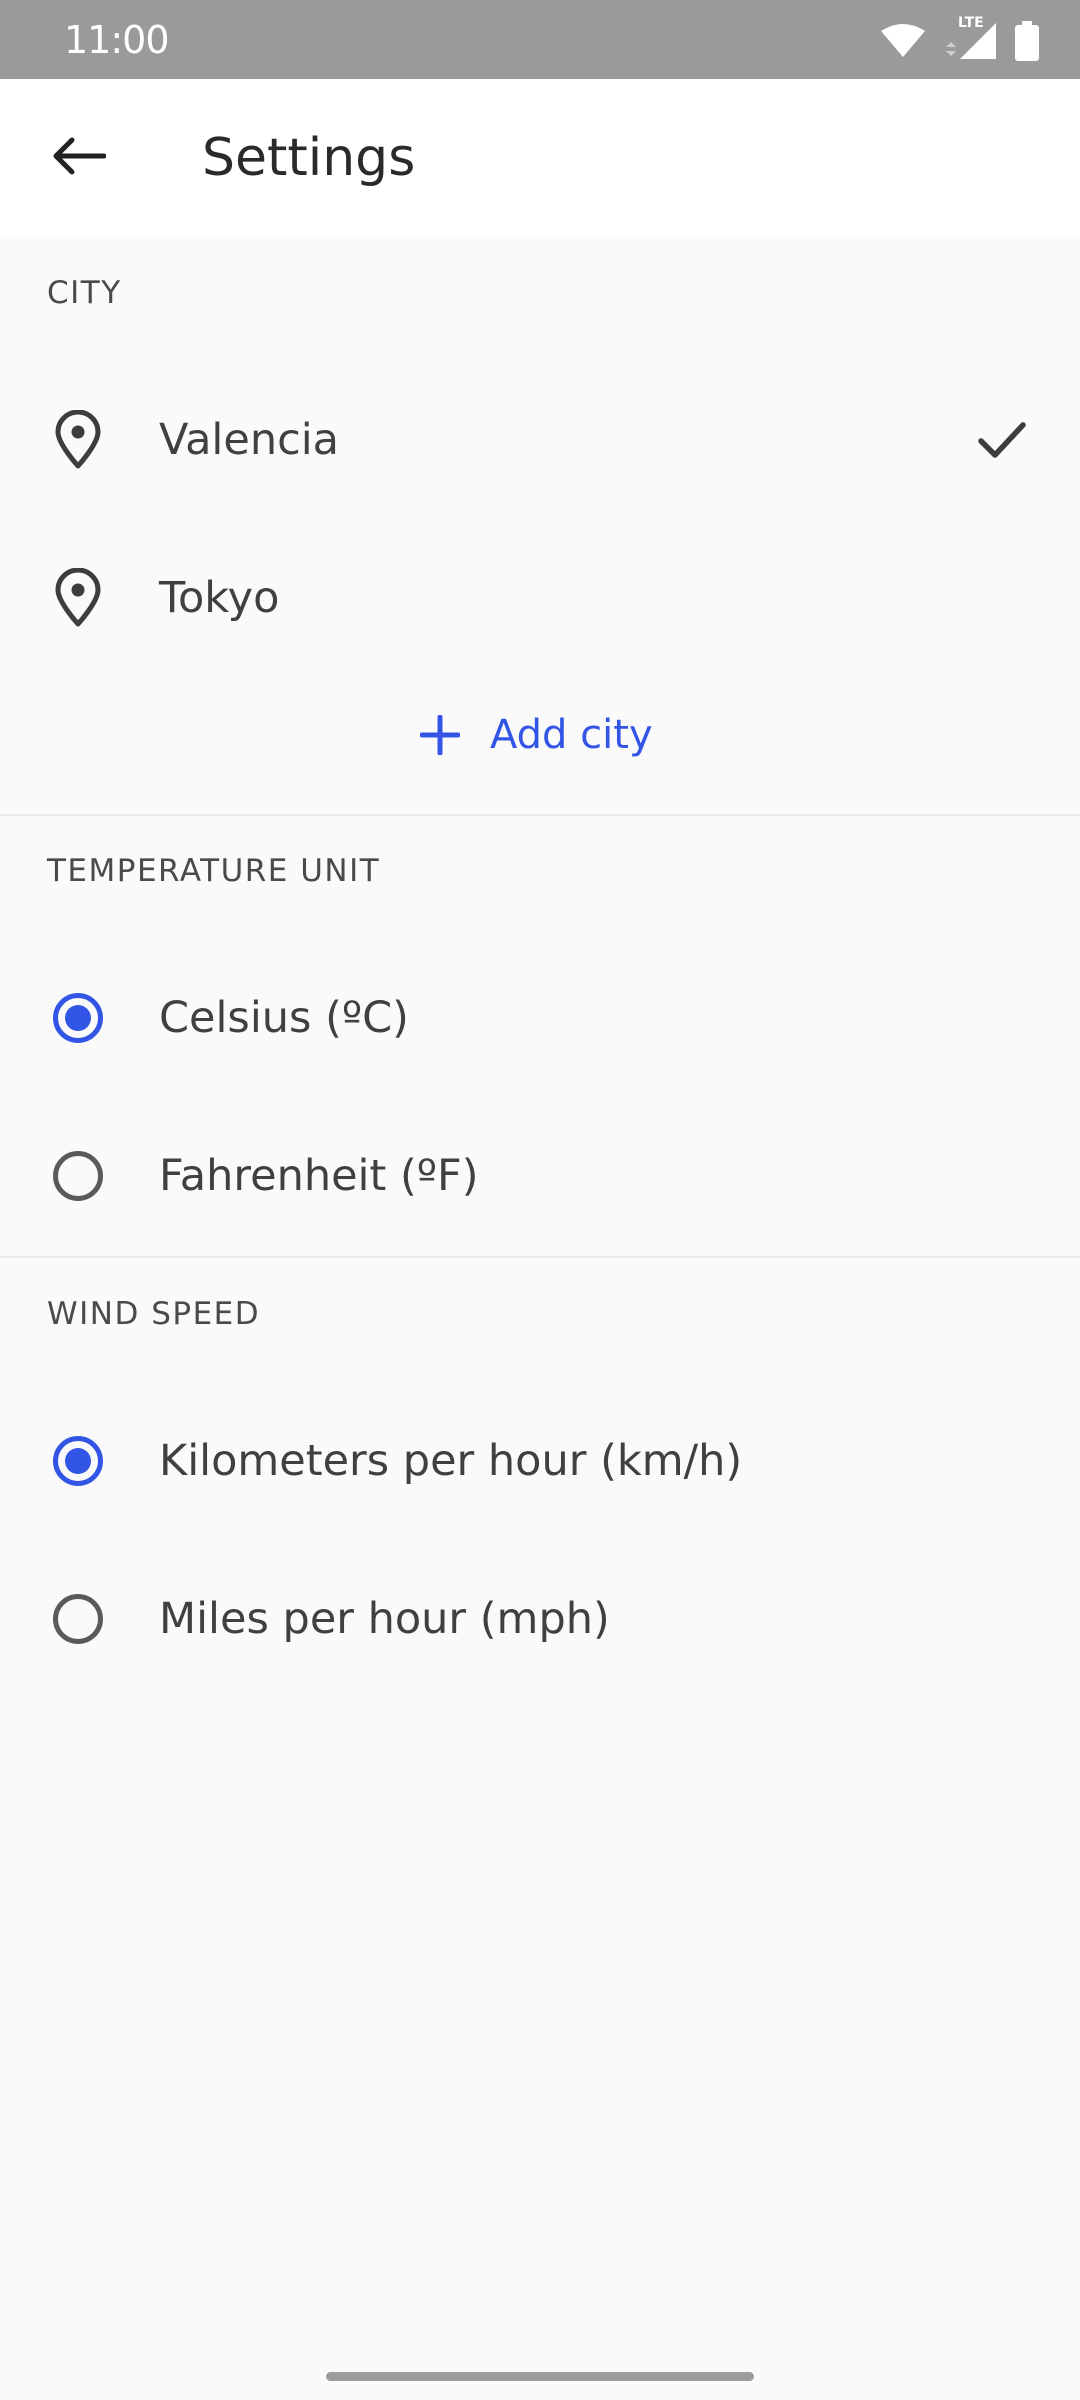 This screenshot has height=2400, width=1080. I want to click on check-icon, so click(1002, 440).